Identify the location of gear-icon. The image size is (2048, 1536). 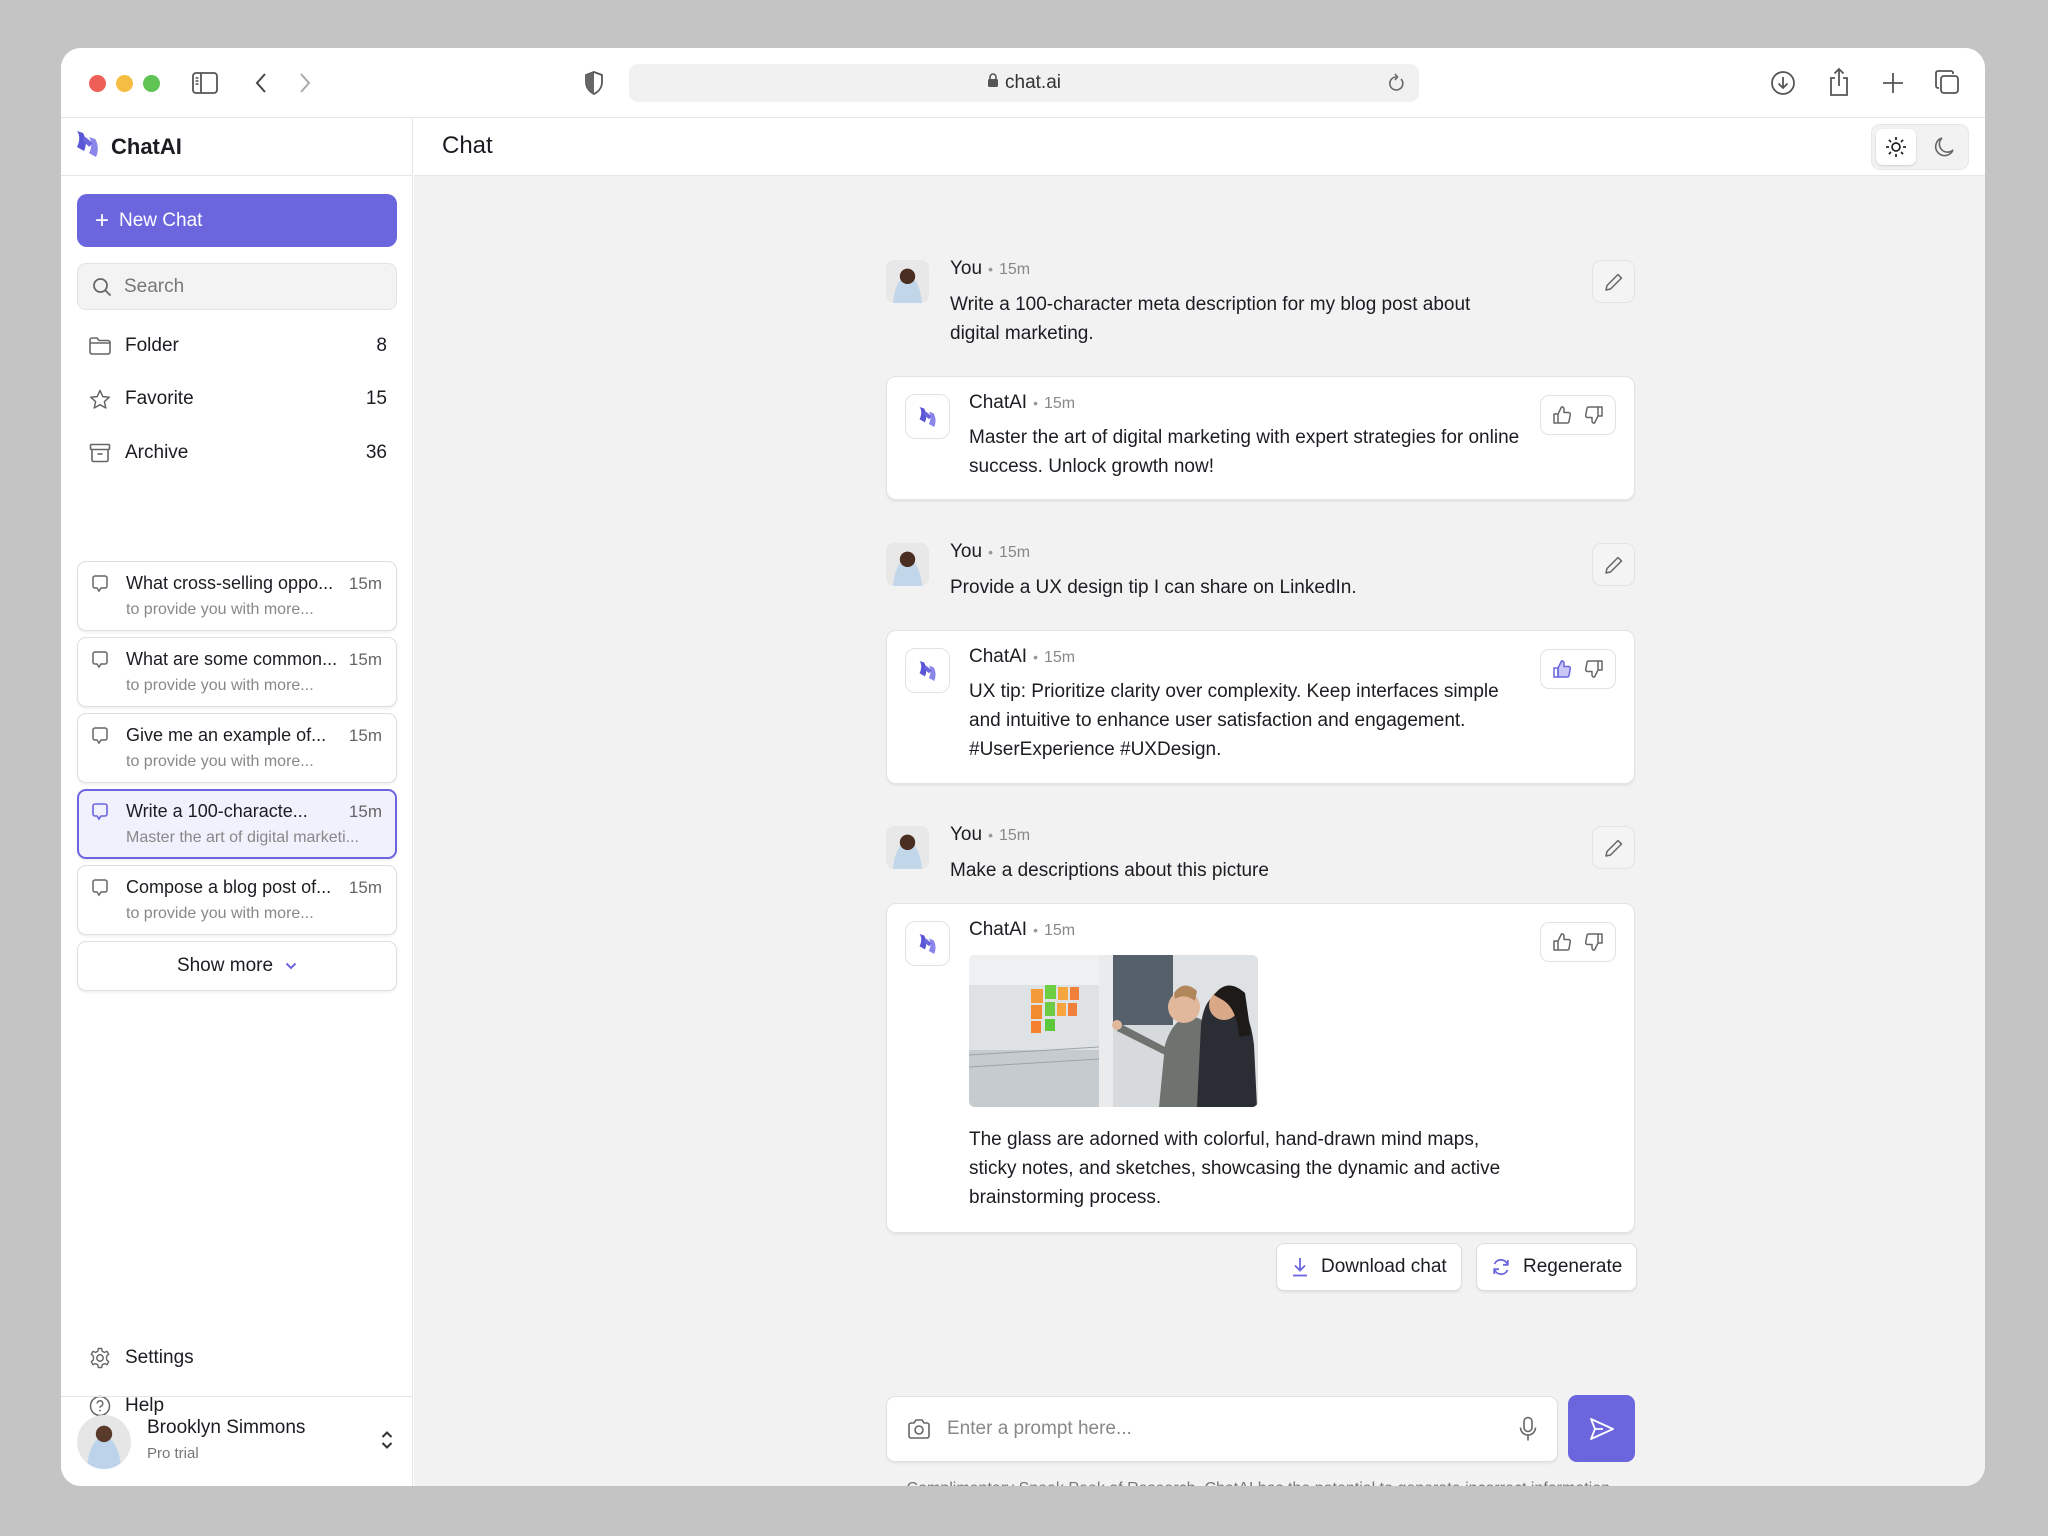
(100, 1358).